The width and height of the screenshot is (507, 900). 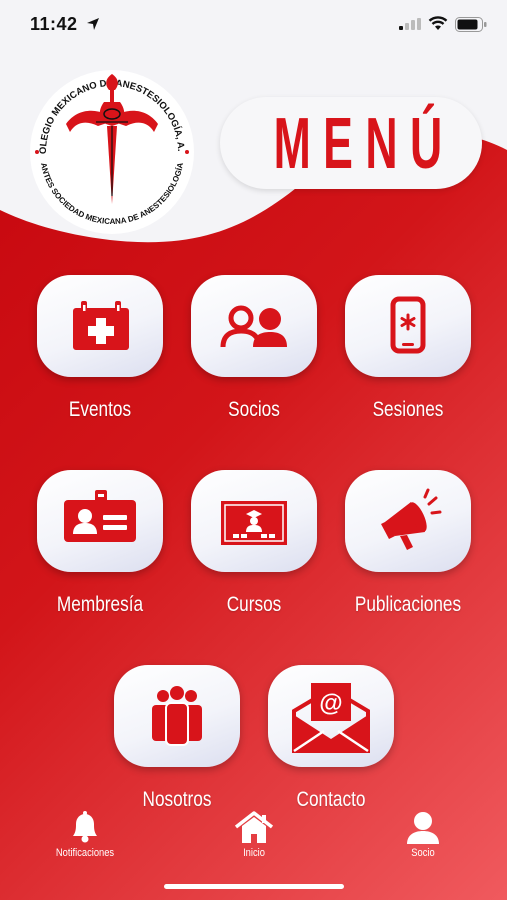 I want to click on tab-label-socio: Socio, so click(x=423, y=853).